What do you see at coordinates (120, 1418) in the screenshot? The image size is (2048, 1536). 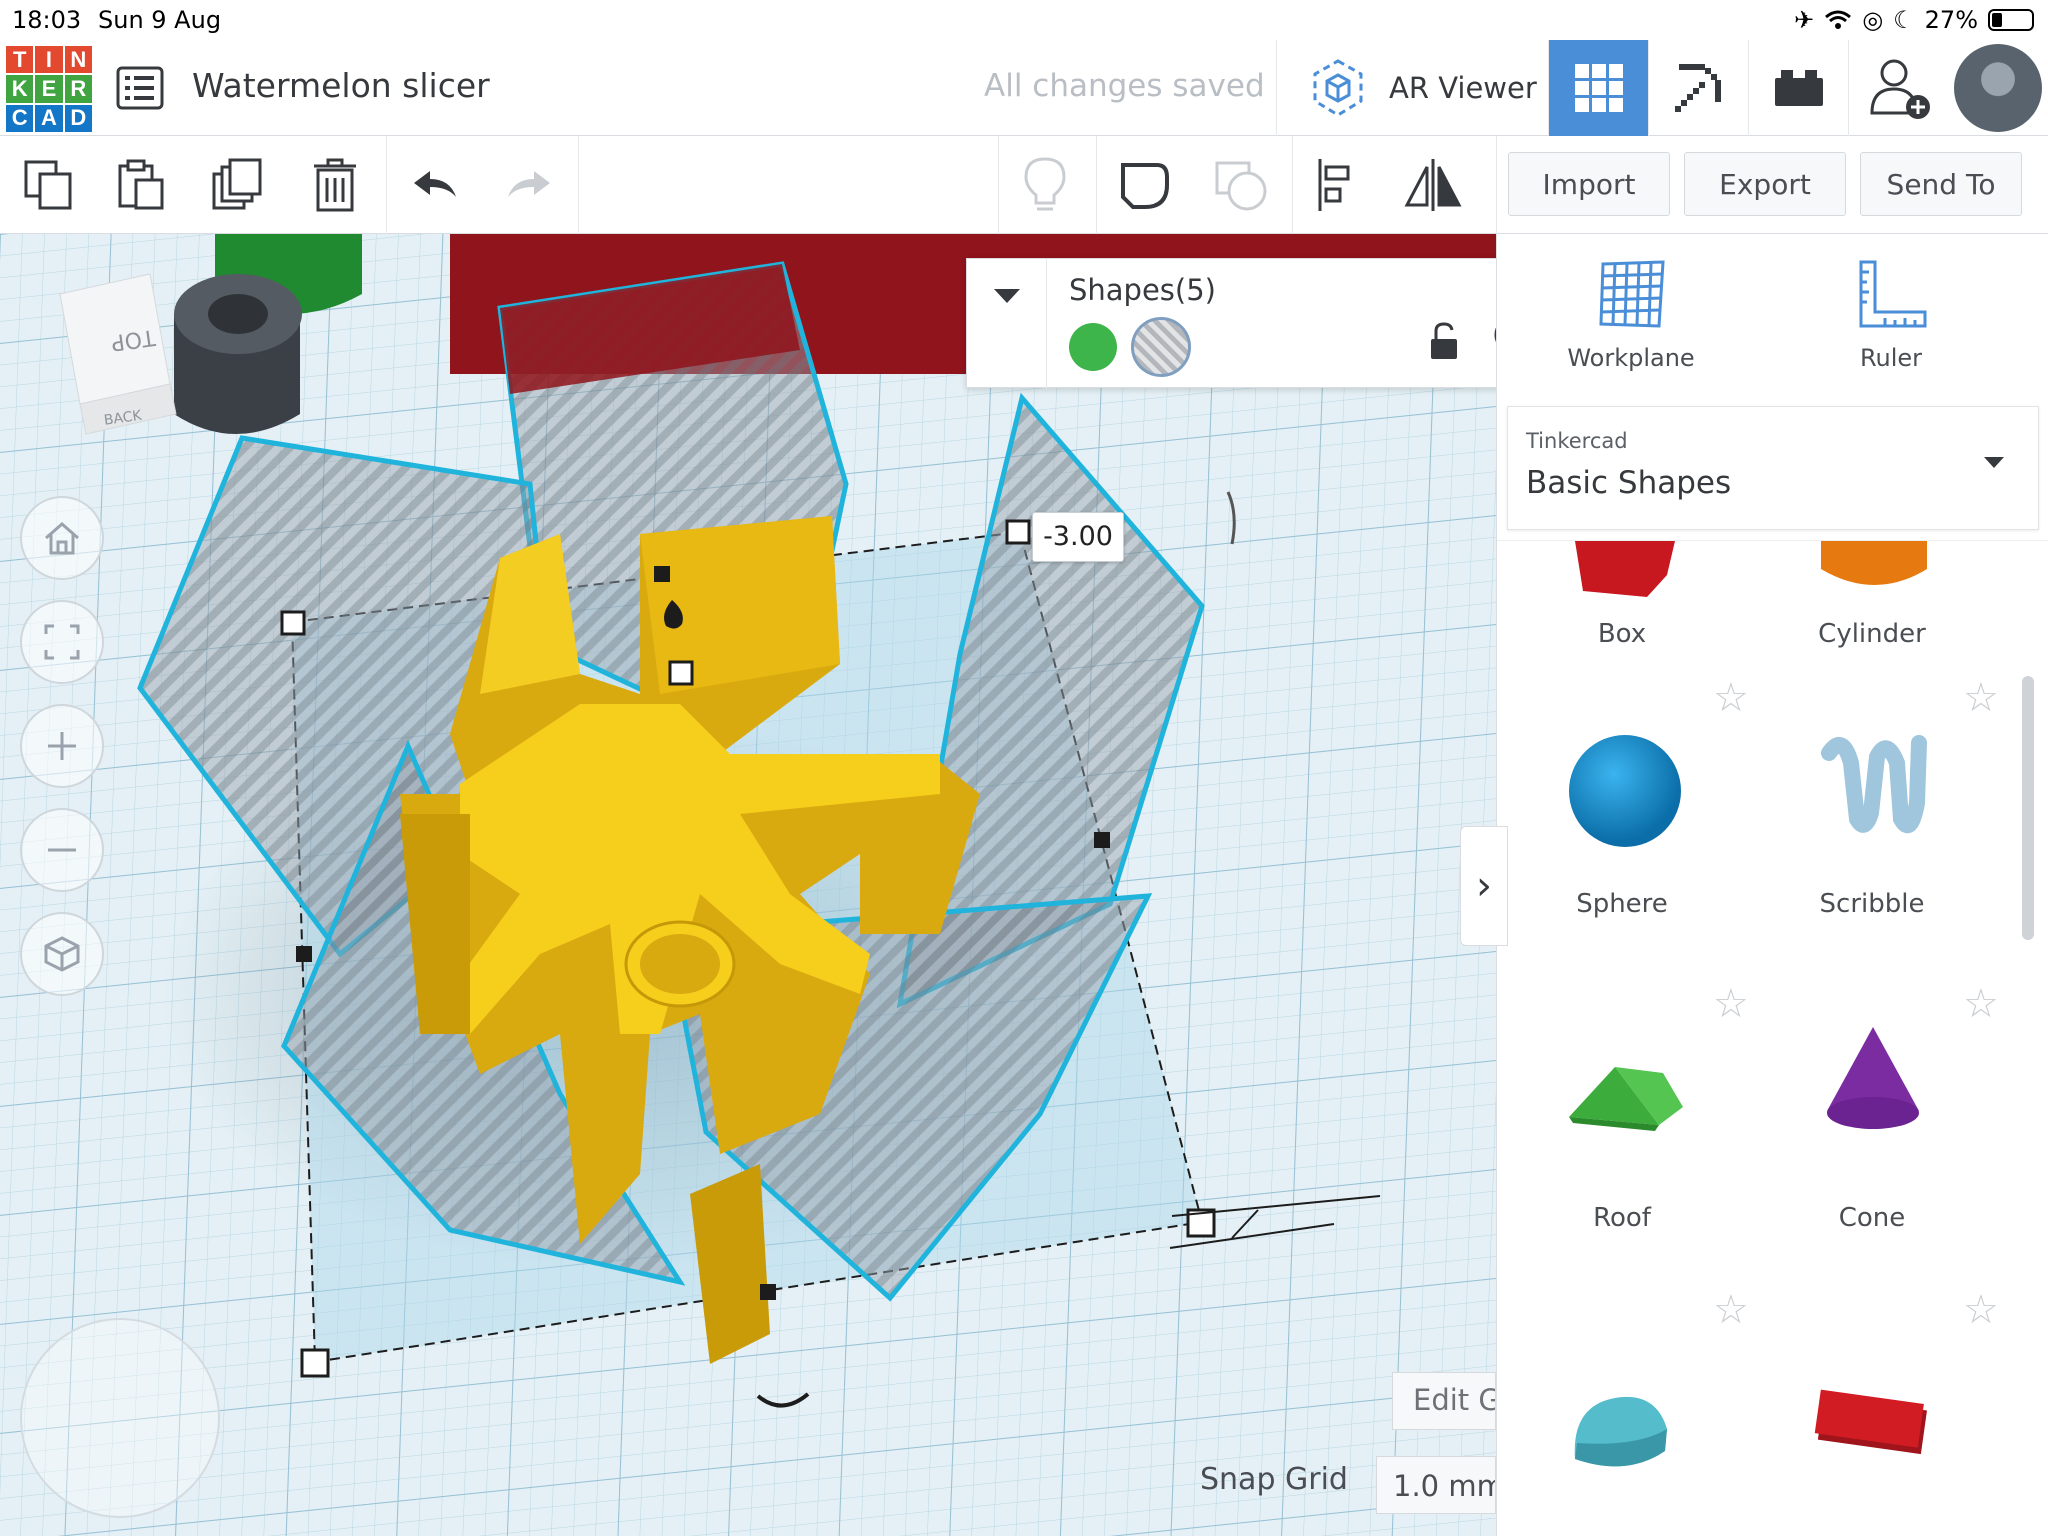 I see `orbit-joystick` at bounding box center [120, 1418].